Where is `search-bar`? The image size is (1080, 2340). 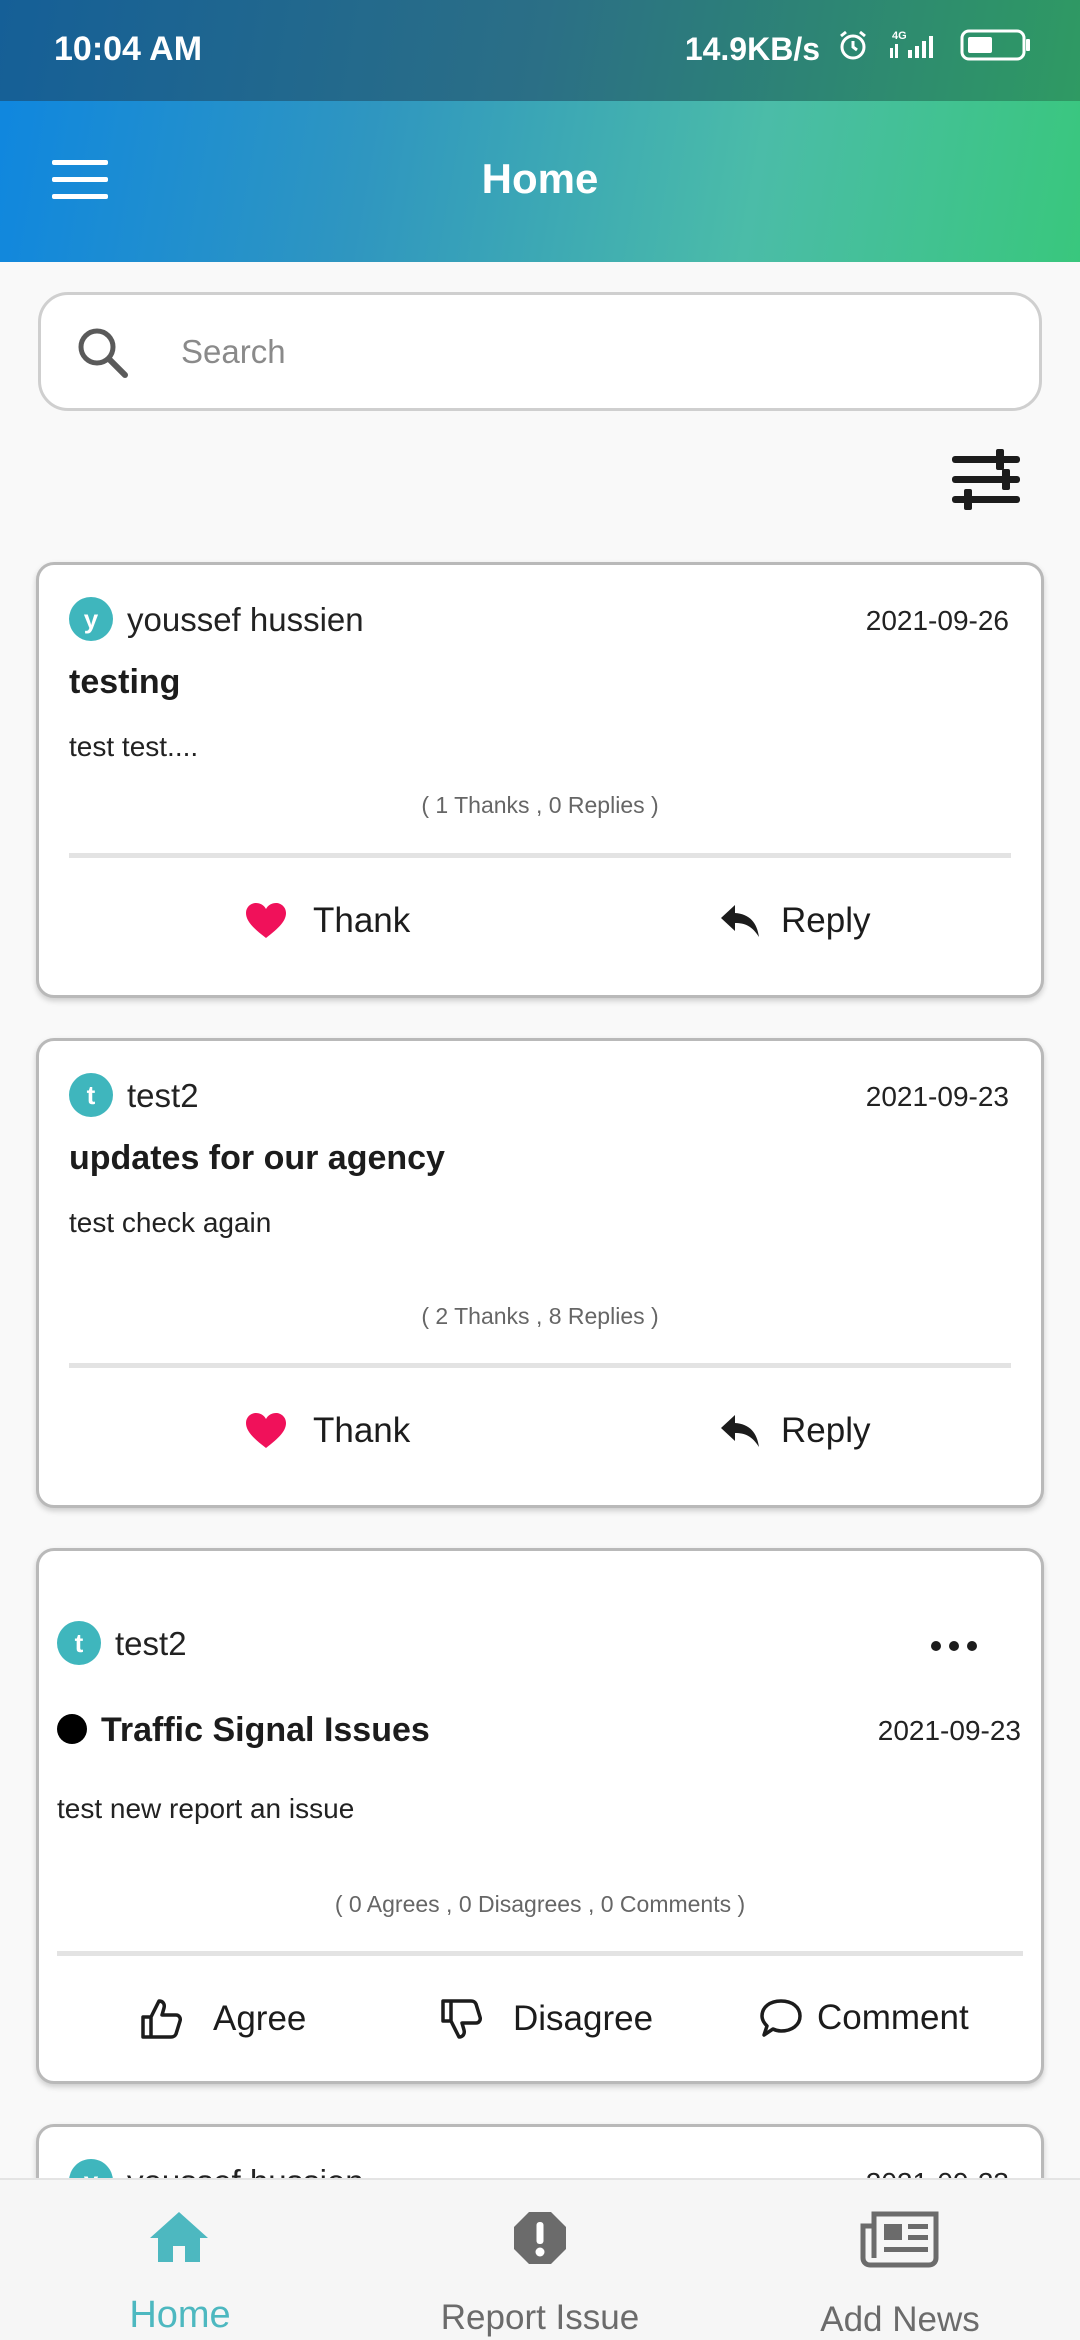 search-bar is located at coordinates (540, 351).